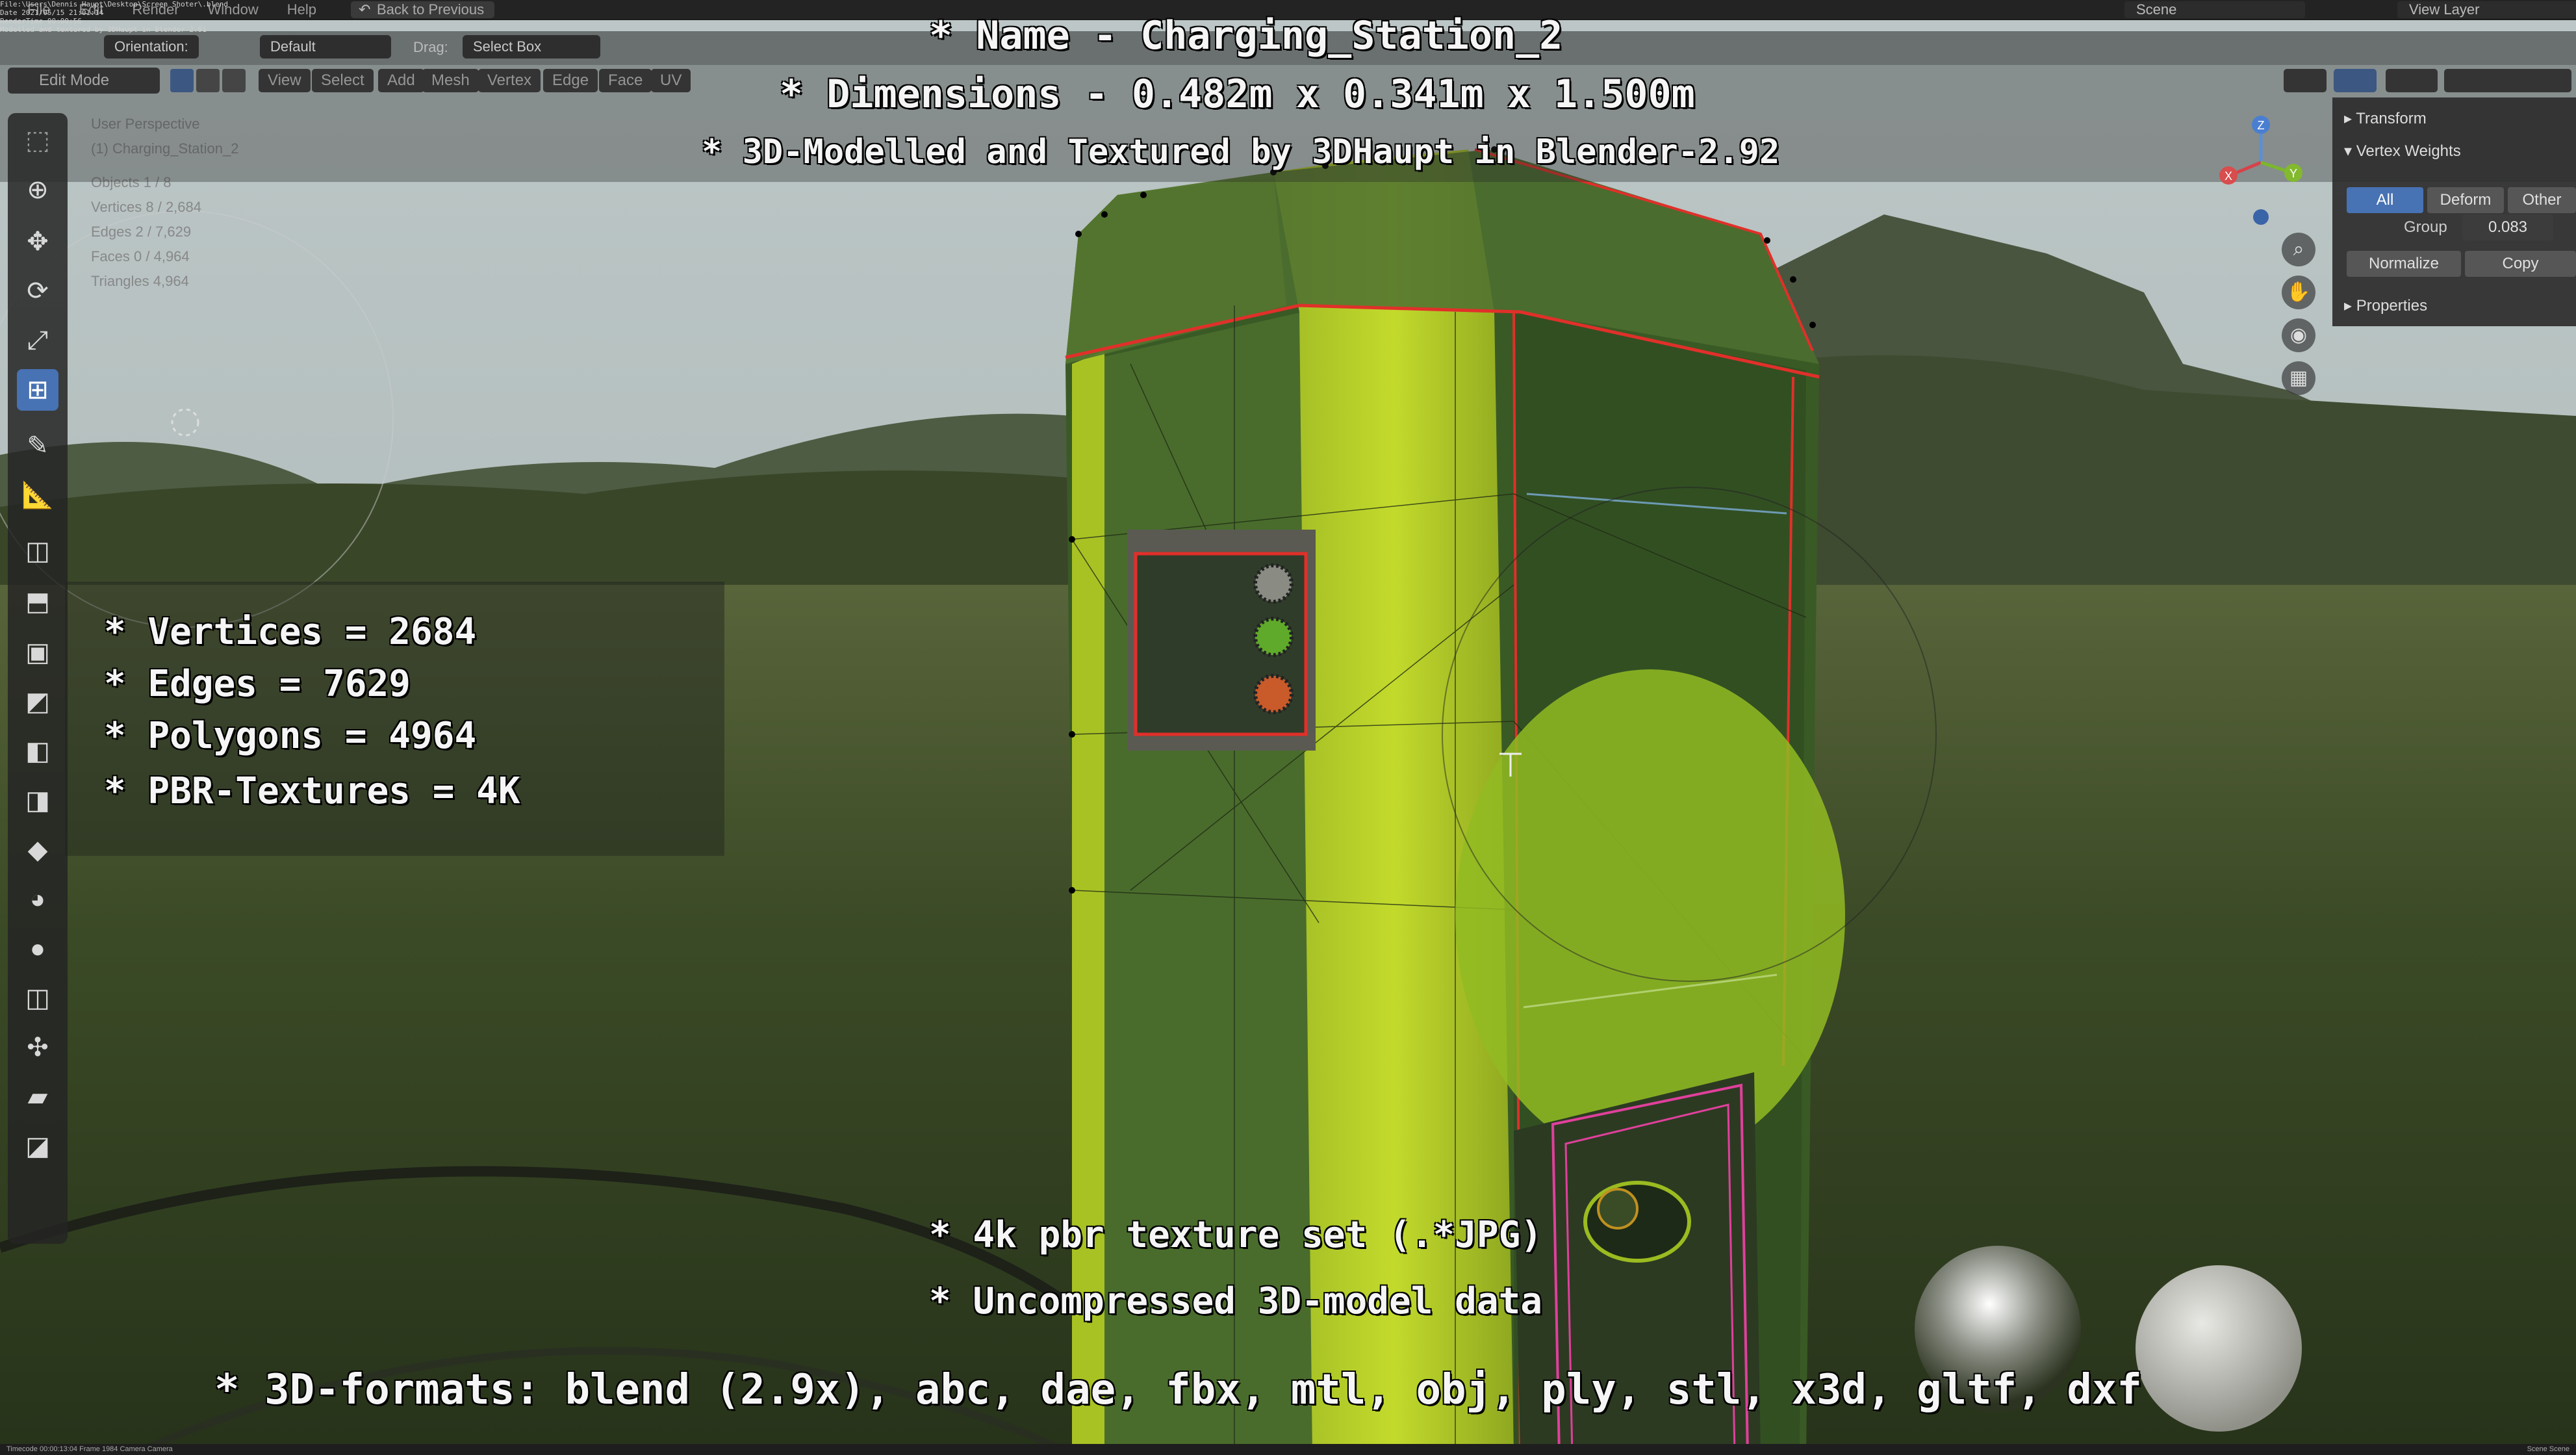 This screenshot has width=2576, height=1455. Describe the element at coordinates (37, 998) in the screenshot. I see `edge-slide-tool-icon: ◫` at that location.